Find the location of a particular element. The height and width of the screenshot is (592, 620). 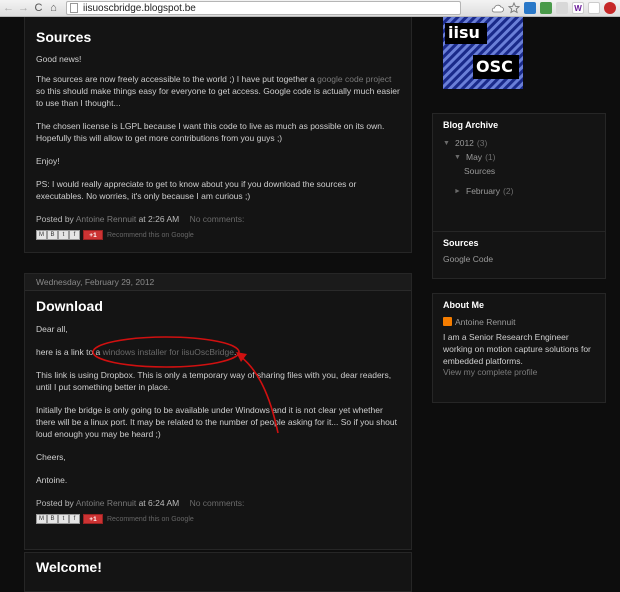

windows-installer-link: windows installer for iisuOscBridge is located at coordinates (168, 352).